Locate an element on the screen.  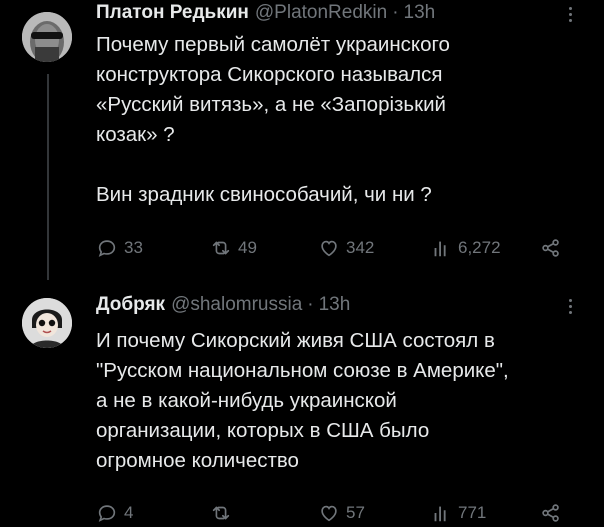
tweet-text-line: И почему Сикорский живя США состоял в is located at coordinates (295, 340).